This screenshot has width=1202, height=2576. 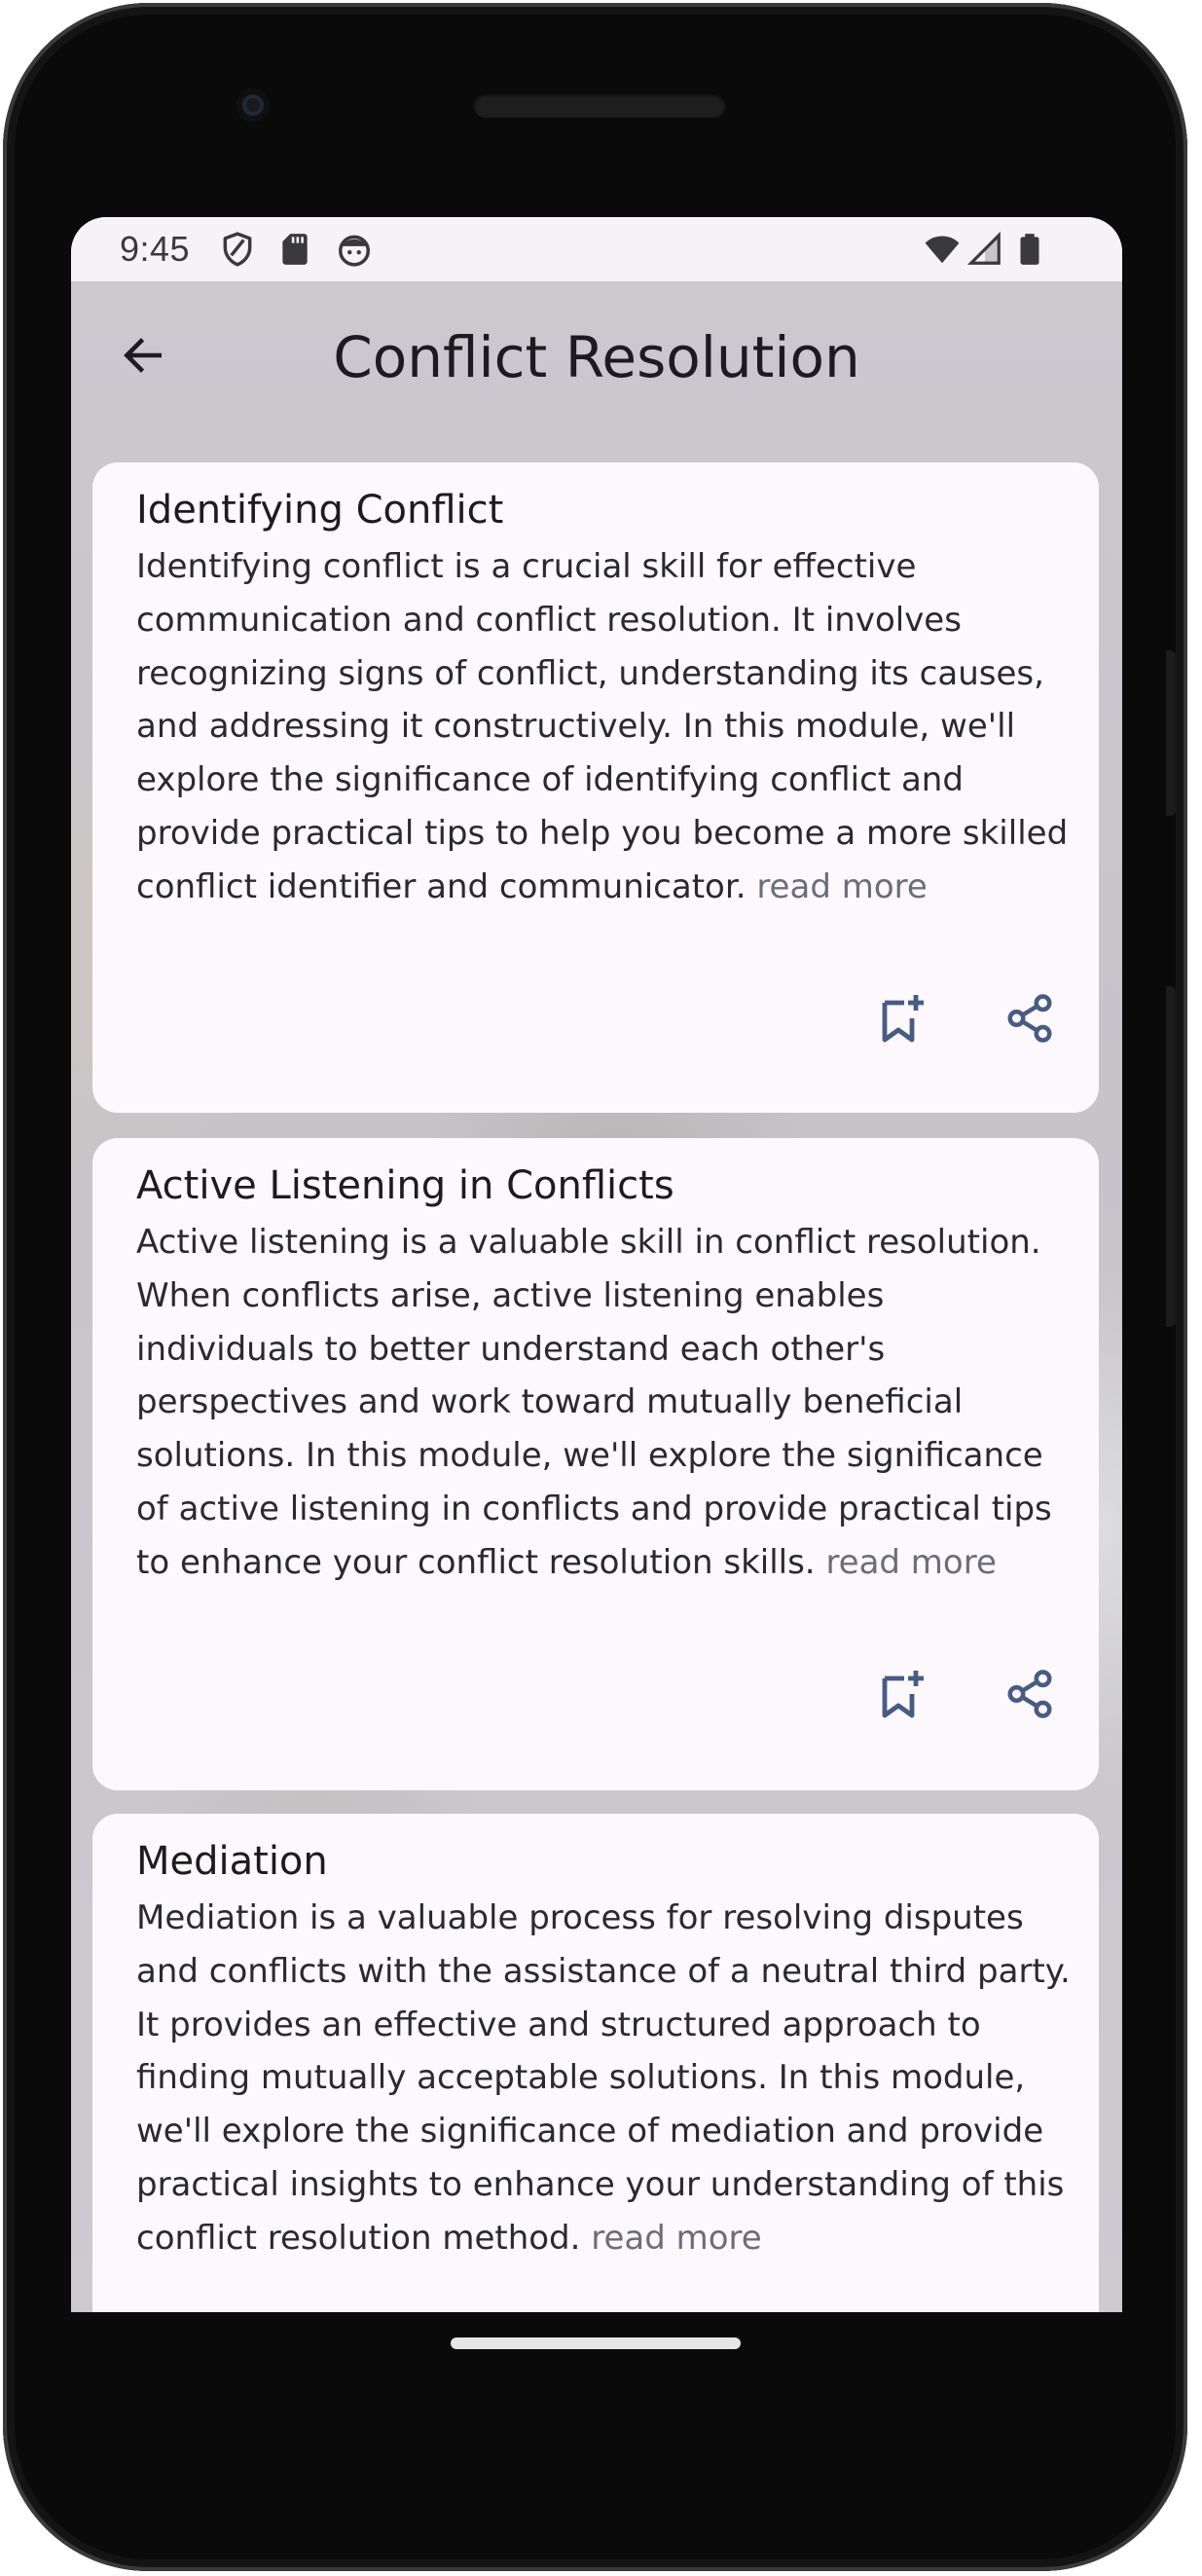 I want to click on shield-icon, so click(x=238, y=249).